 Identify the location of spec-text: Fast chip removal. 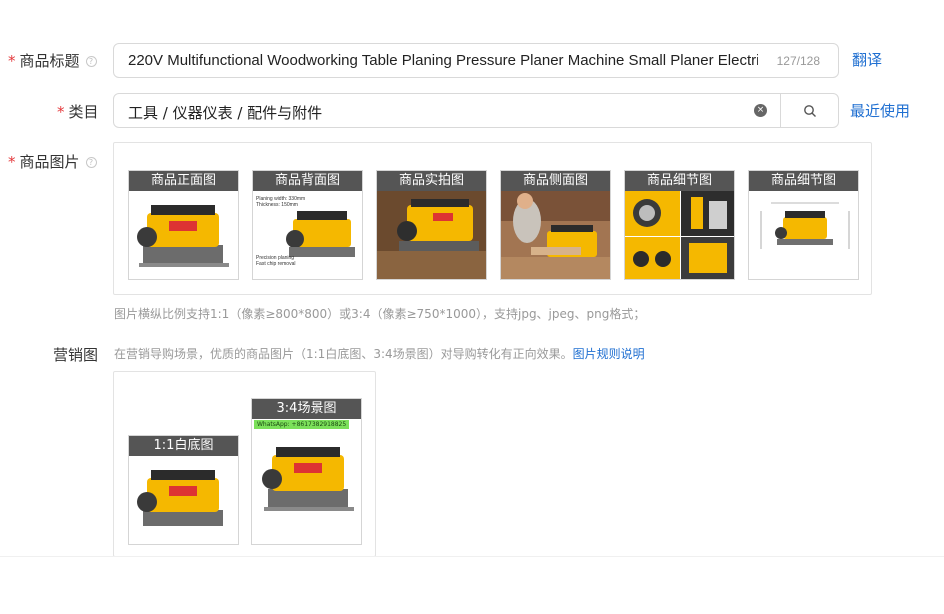
(275, 264).